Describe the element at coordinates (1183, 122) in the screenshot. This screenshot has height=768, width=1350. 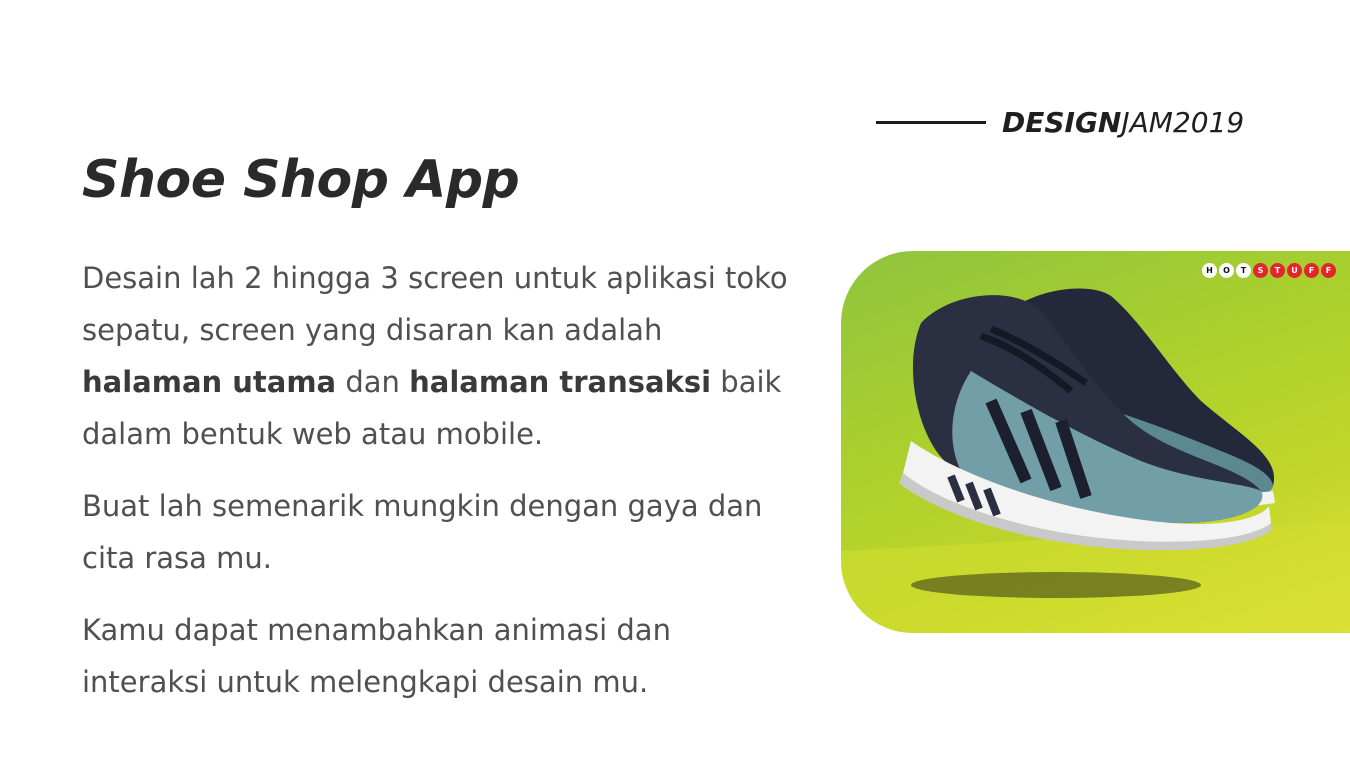
I see `brand-text-light: JAM2019` at that location.